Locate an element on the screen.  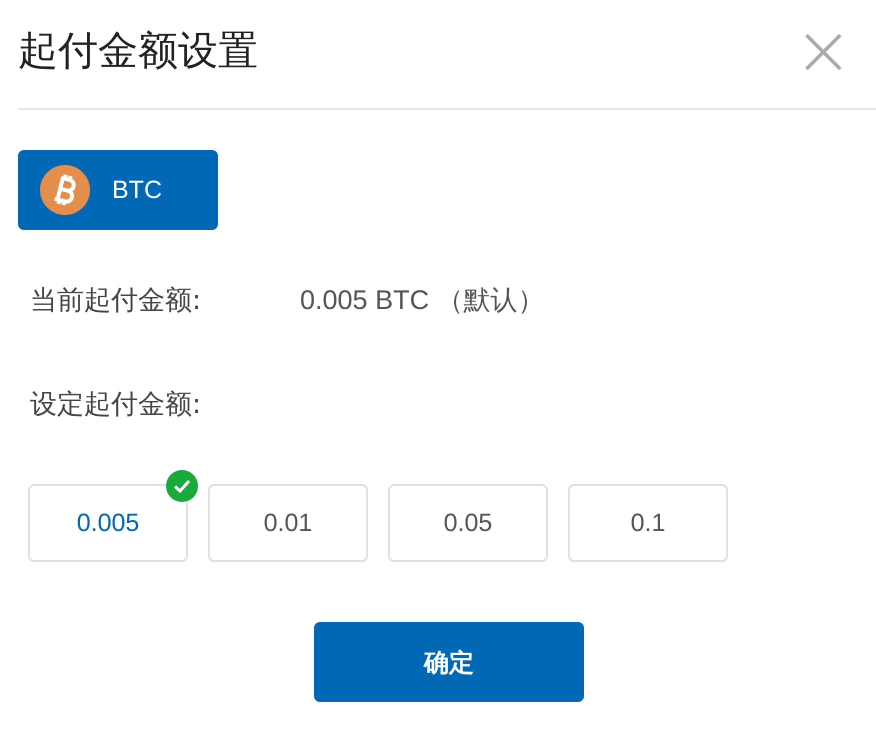
confirm-button: 确定 is located at coordinates (449, 662).